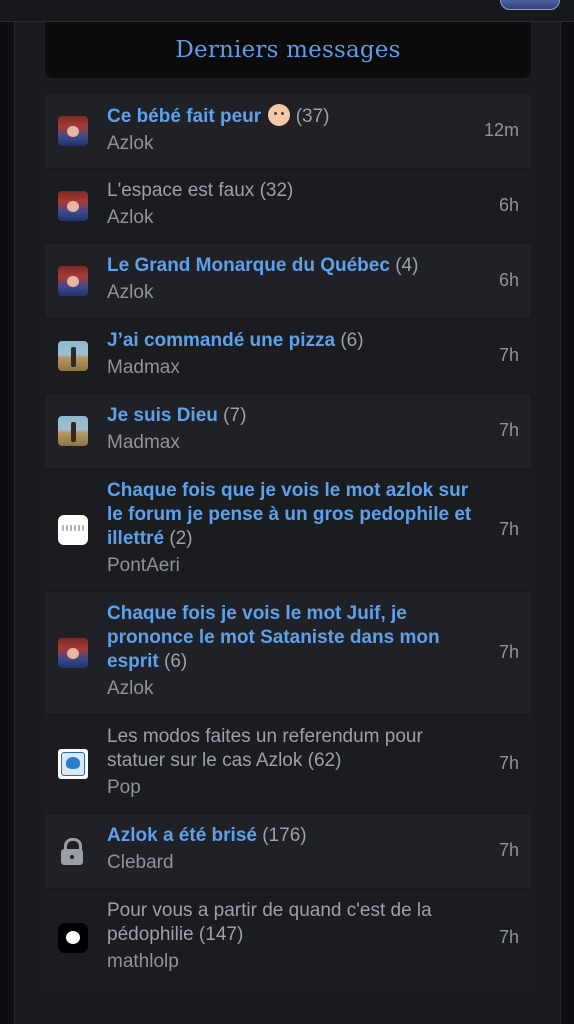 The height and width of the screenshot is (1024, 574). Describe the element at coordinates (276, 190) in the screenshot. I see `reply-count: (32)` at that location.